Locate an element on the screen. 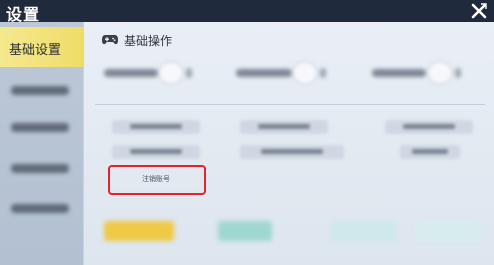 This screenshot has width=494, height=265. highlight-annotation is located at coordinates (157, 180).